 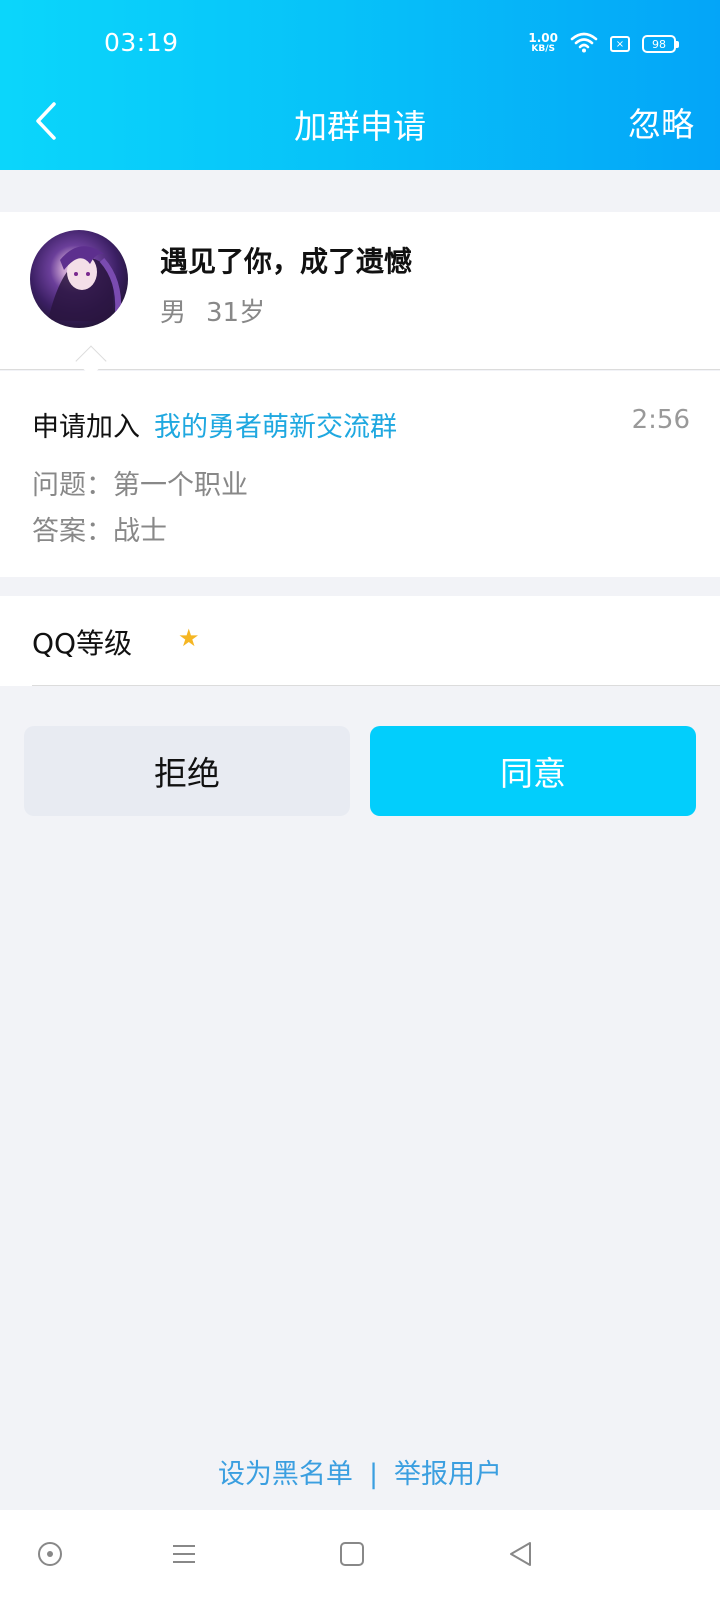 What do you see at coordinates (86, 427) in the screenshot?
I see `request-prefix: 申请加入` at bounding box center [86, 427].